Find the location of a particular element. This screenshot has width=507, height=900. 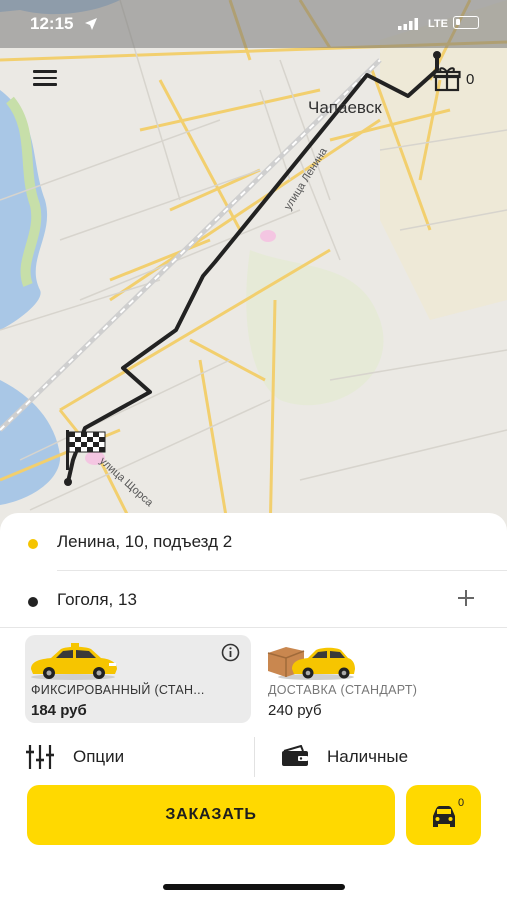

destination-address-row: Гоголя, 13 is located at coordinates (253, 599).